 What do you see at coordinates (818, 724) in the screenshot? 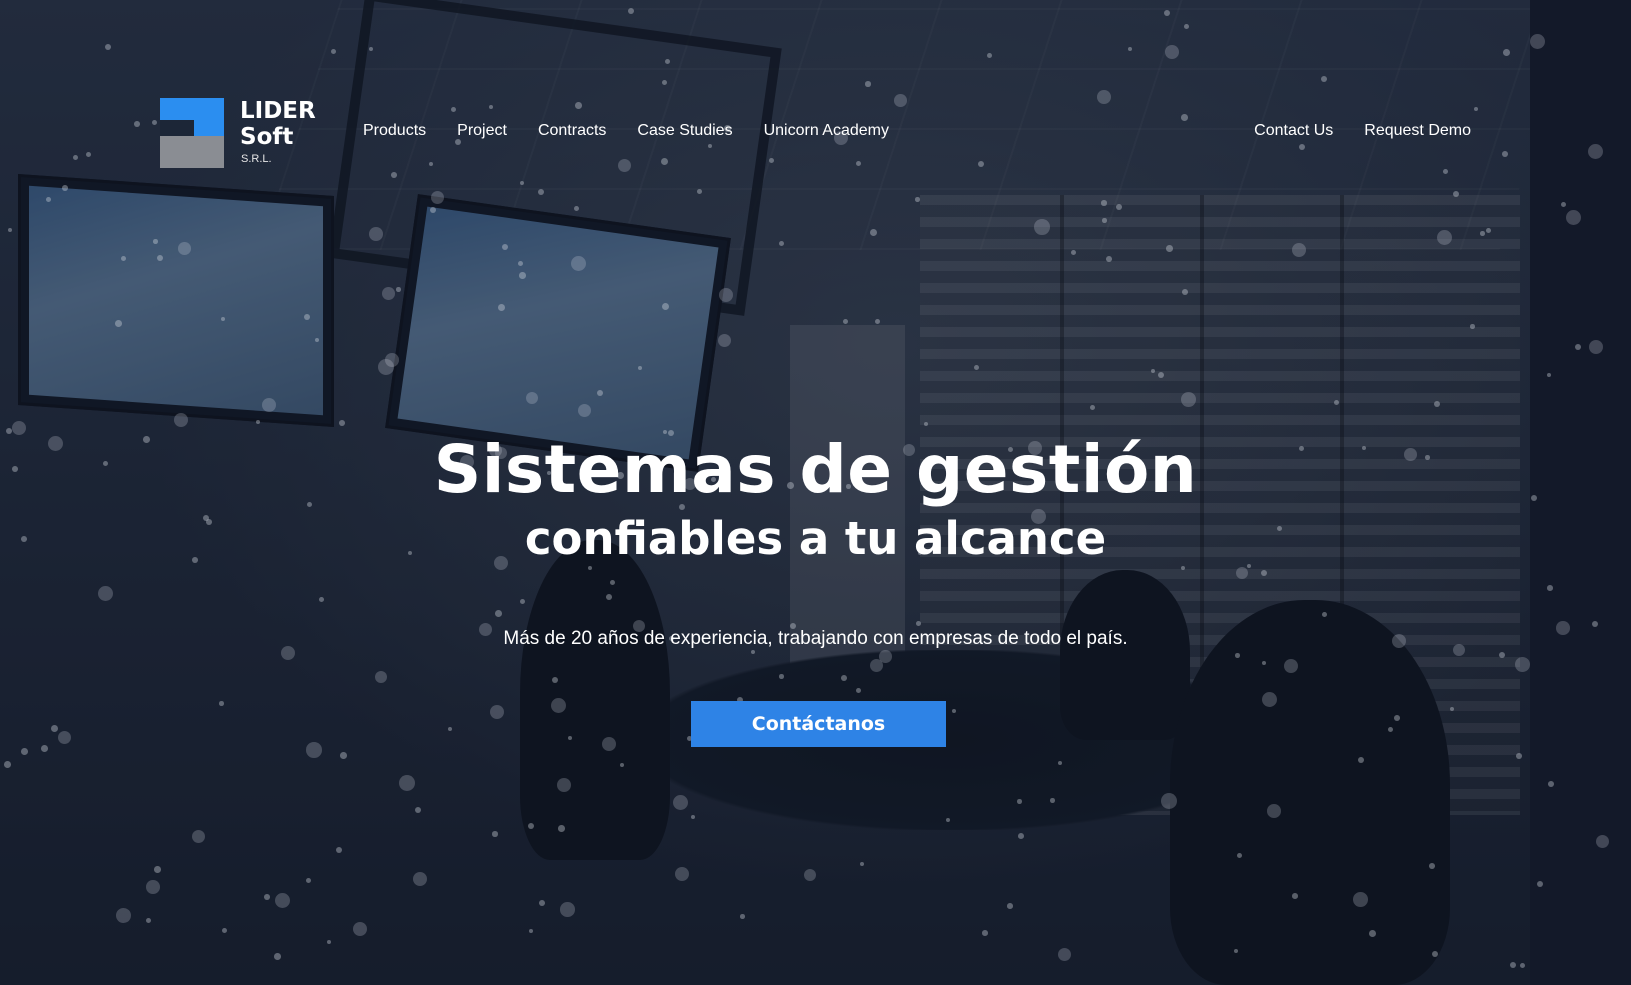
I see `contact-cta-button: Contáctanos` at bounding box center [818, 724].